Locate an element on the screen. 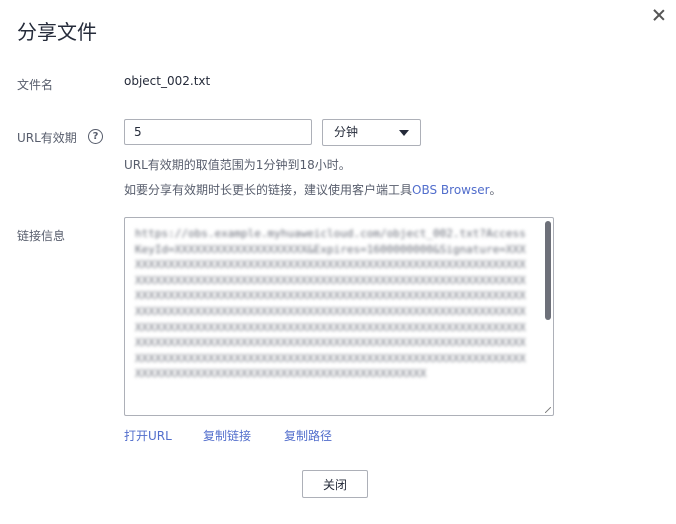 This screenshot has height=524, width=676. validity-long-hint-prefix: 如要分享有效期时长更长的链接，建议使用客户端工具 is located at coordinates (268, 190).